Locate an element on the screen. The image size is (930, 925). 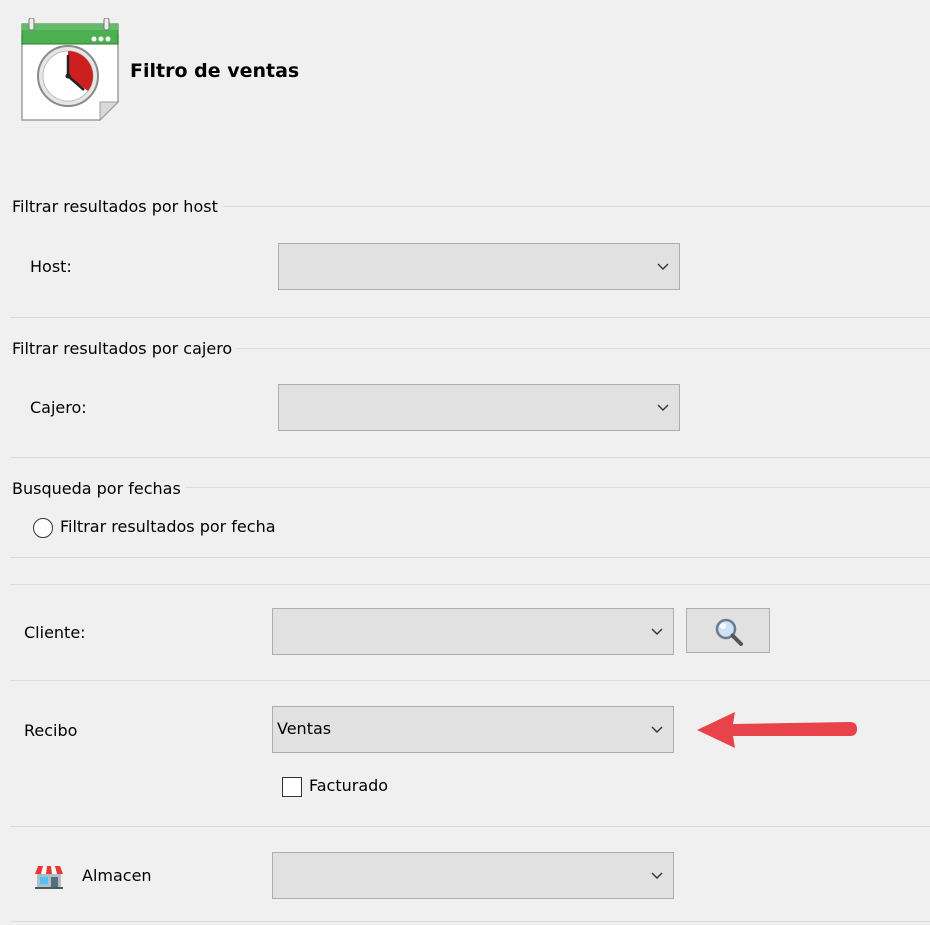
cliente-search-button is located at coordinates (728, 630).